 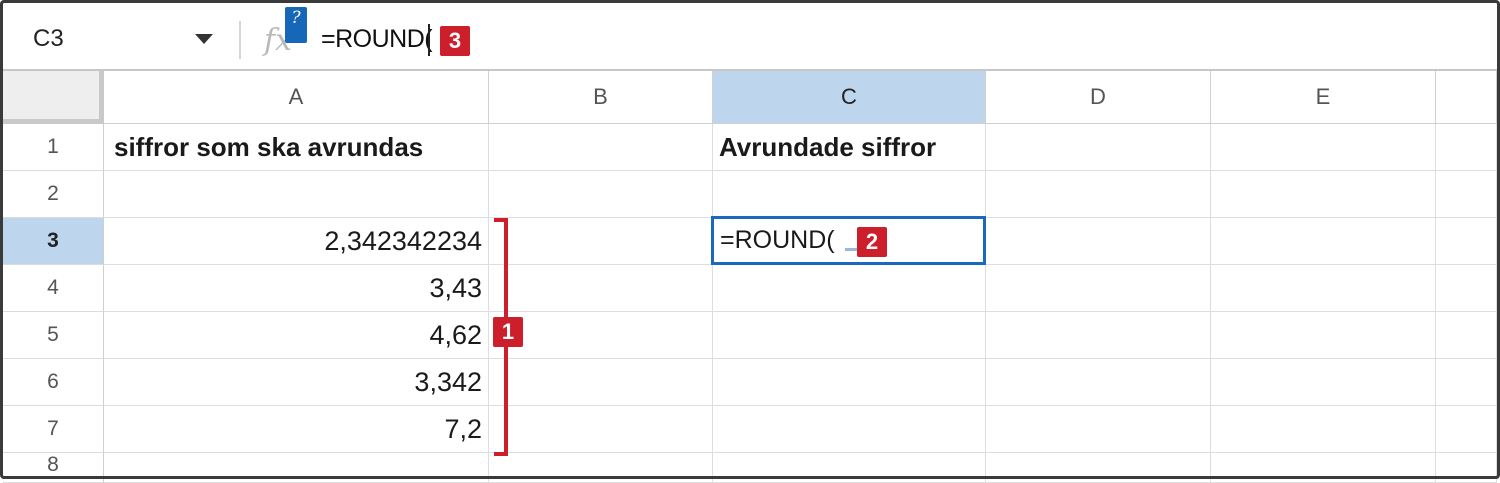 I want to click on row-header-3: 3, so click(x=53, y=241).